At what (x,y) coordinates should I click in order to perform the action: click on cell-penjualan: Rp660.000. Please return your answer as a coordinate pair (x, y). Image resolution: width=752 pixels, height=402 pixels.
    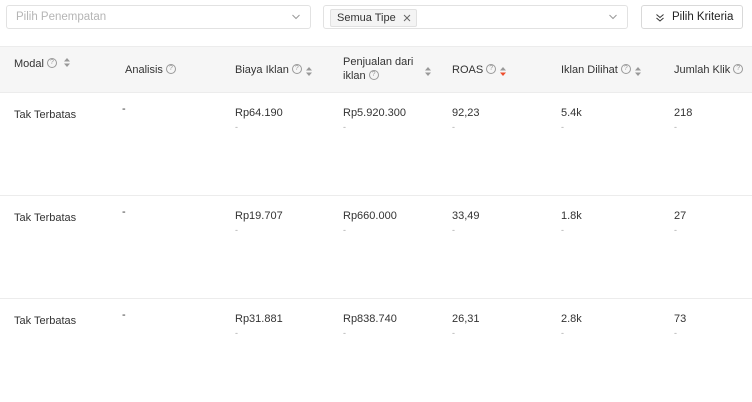
    Looking at the image, I should click on (370, 216).